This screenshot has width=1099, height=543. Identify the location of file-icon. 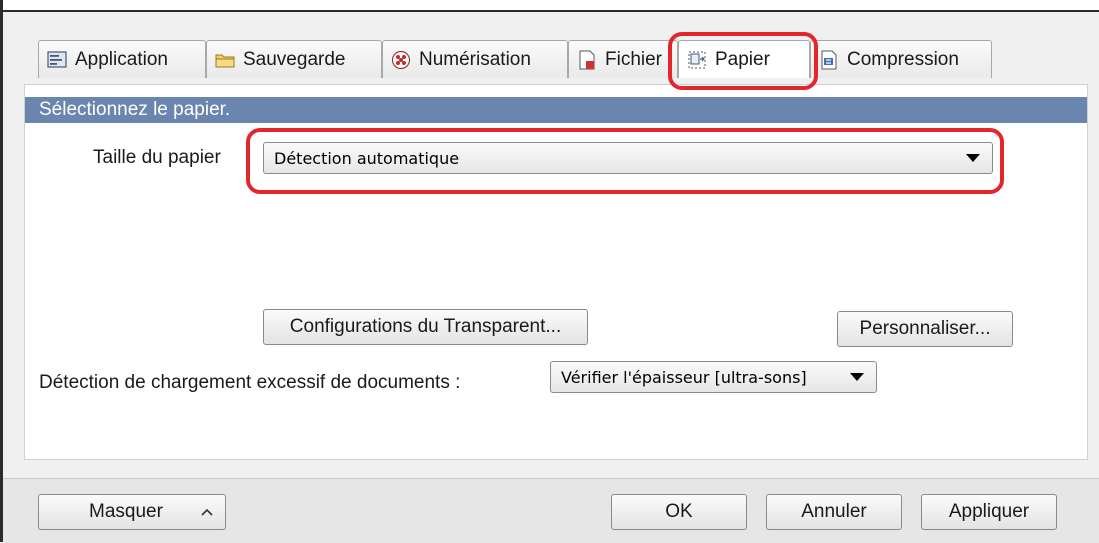
(587, 59).